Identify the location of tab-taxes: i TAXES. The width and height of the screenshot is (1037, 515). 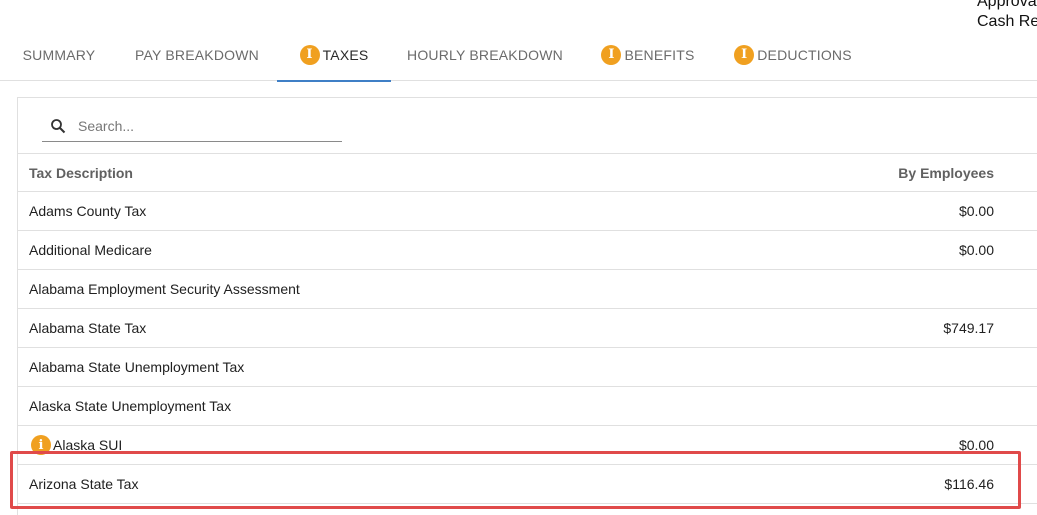
(334, 55).